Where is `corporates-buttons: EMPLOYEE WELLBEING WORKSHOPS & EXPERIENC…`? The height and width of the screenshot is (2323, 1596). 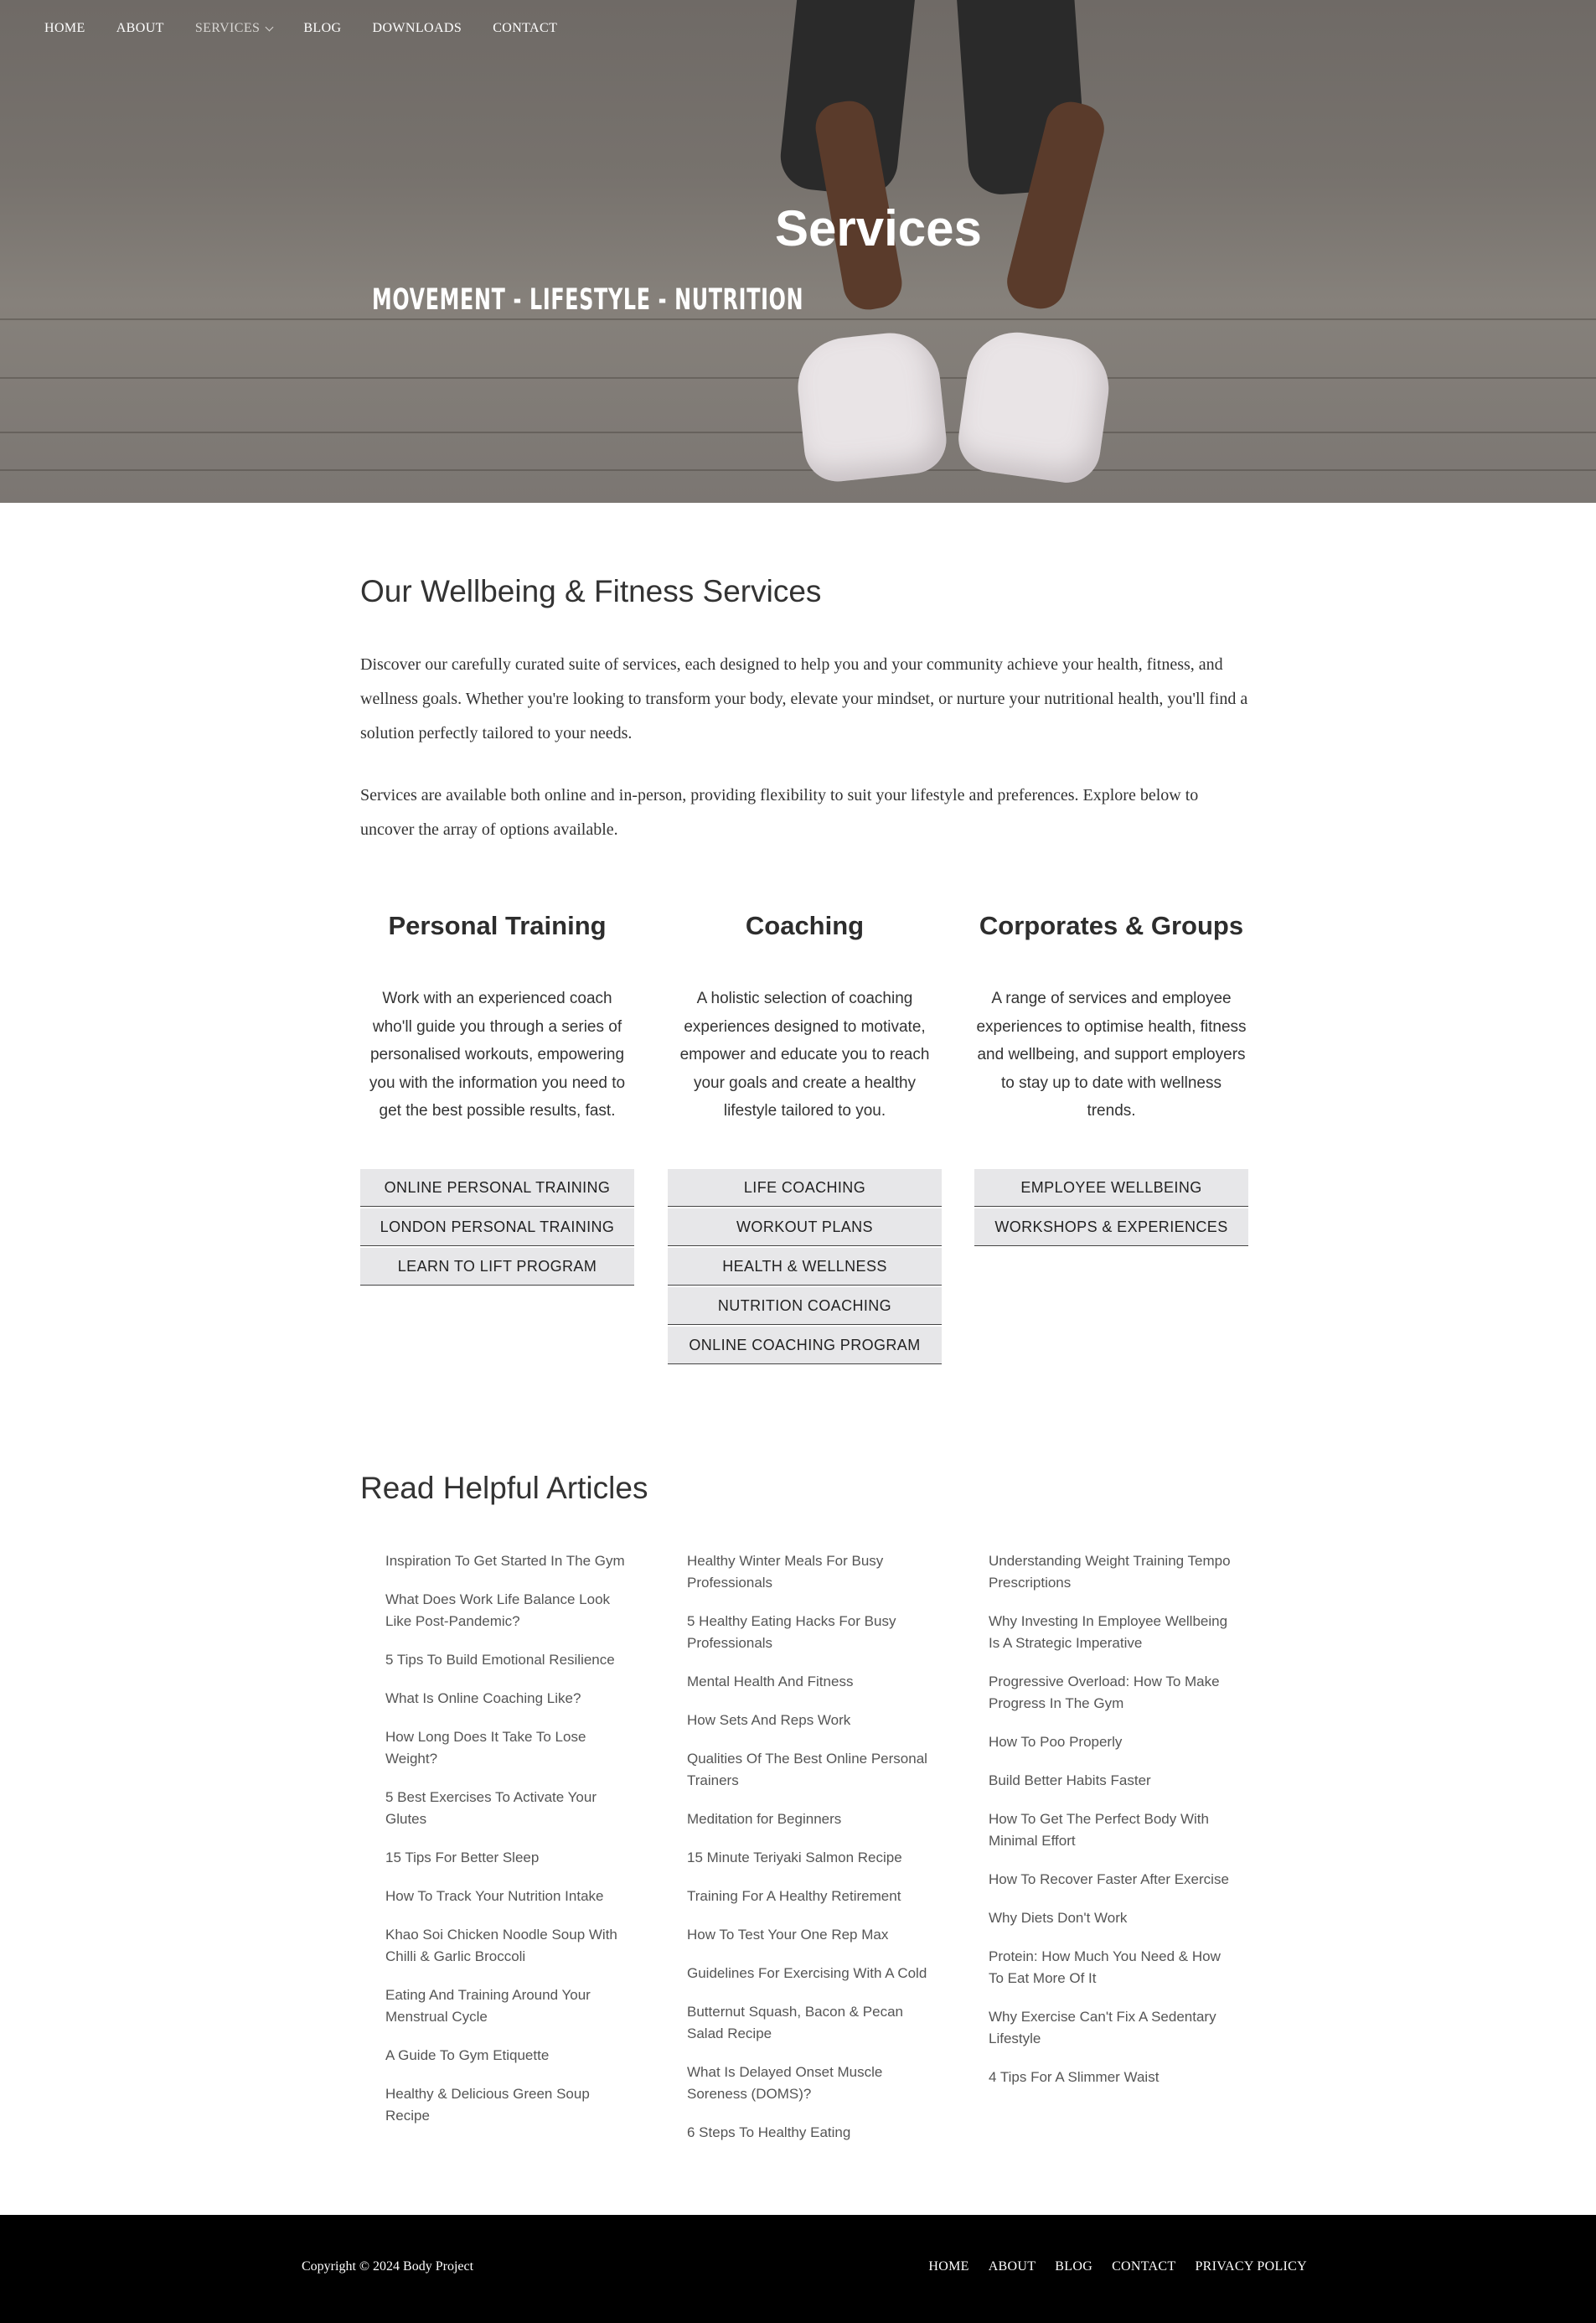 corporates-buttons: EMPLOYEE WELLBEING WORKSHOPS & EXPERIENC… is located at coordinates (1111, 1208).